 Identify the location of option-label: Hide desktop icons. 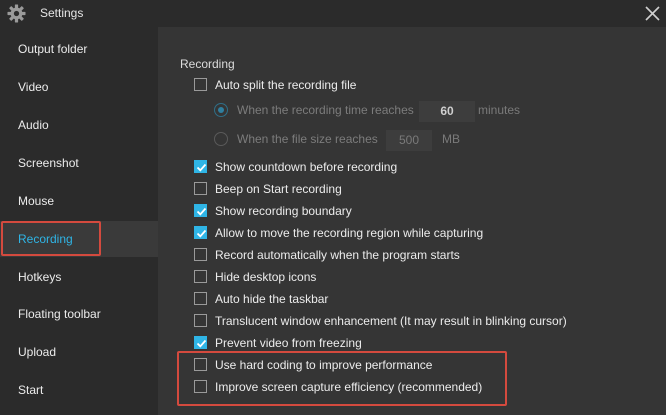
(266, 277).